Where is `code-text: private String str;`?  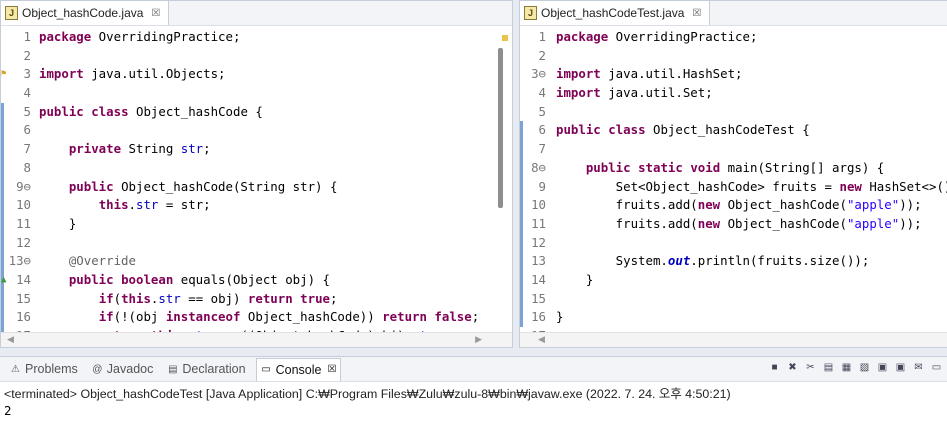
code-text: private String str; is located at coordinates (125, 149).